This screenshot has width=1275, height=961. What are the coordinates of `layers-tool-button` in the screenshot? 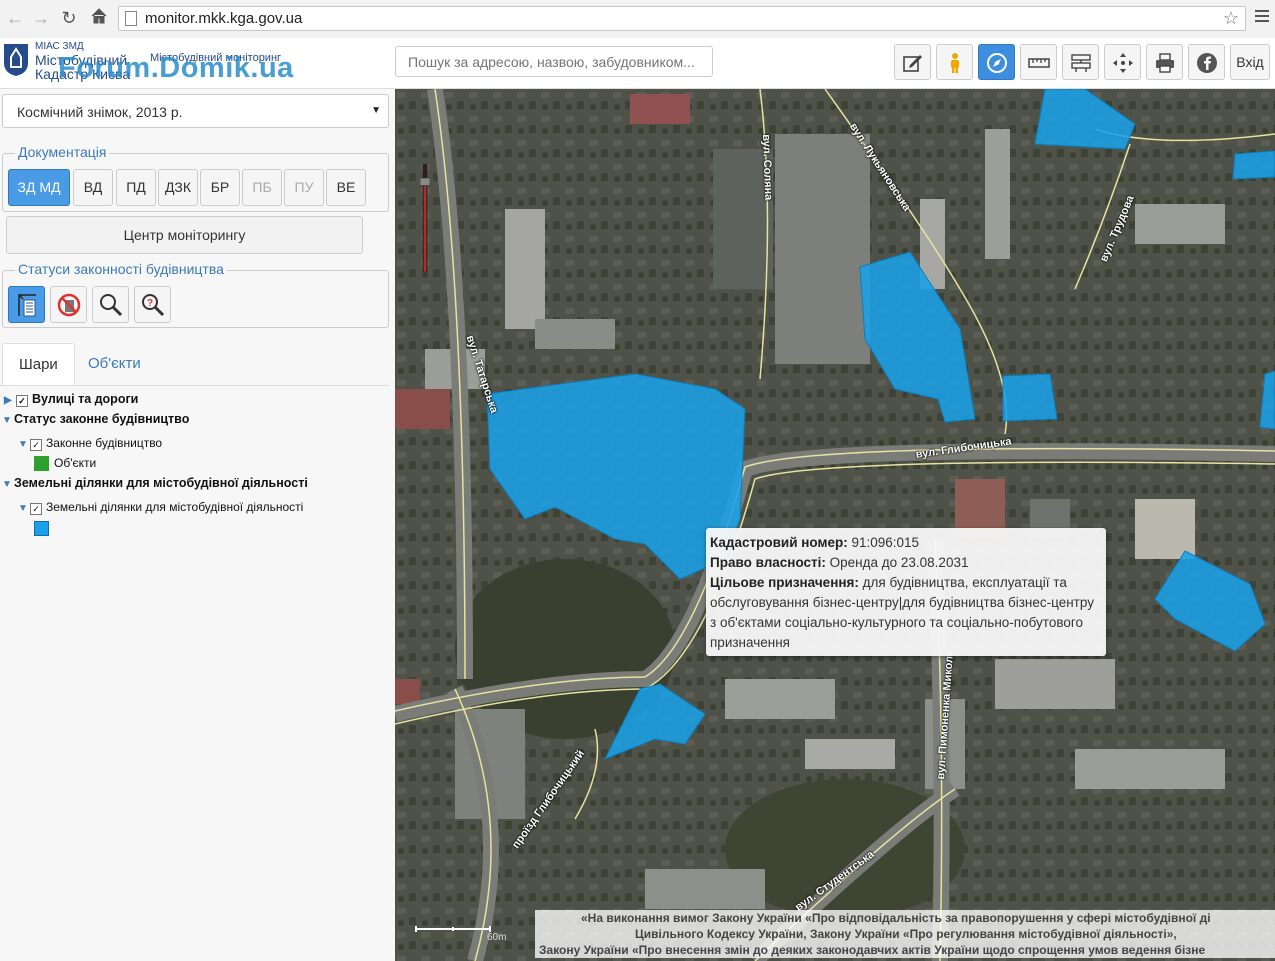 It's located at (1080, 62).